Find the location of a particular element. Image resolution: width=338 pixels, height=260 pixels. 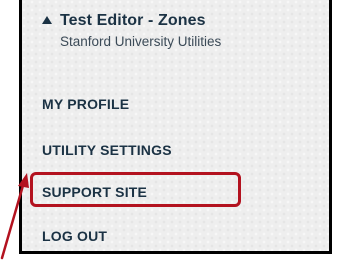

organization-name: Stanford University Utilities is located at coordinates (141, 41).